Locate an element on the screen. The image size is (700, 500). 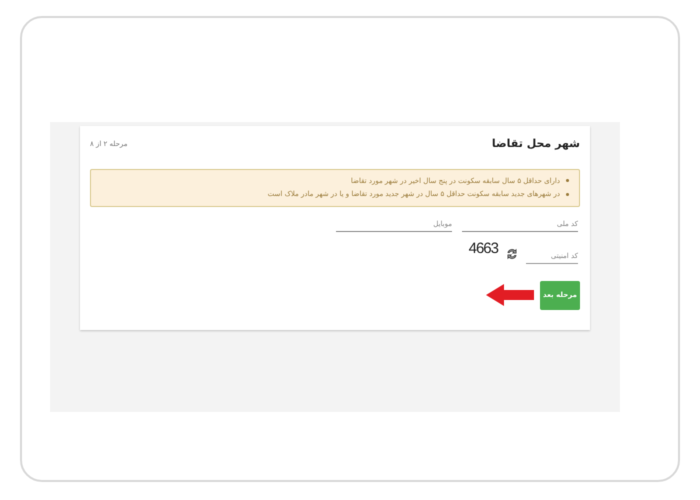
card-title: شهر محل تقاضا is located at coordinates (536, 144).